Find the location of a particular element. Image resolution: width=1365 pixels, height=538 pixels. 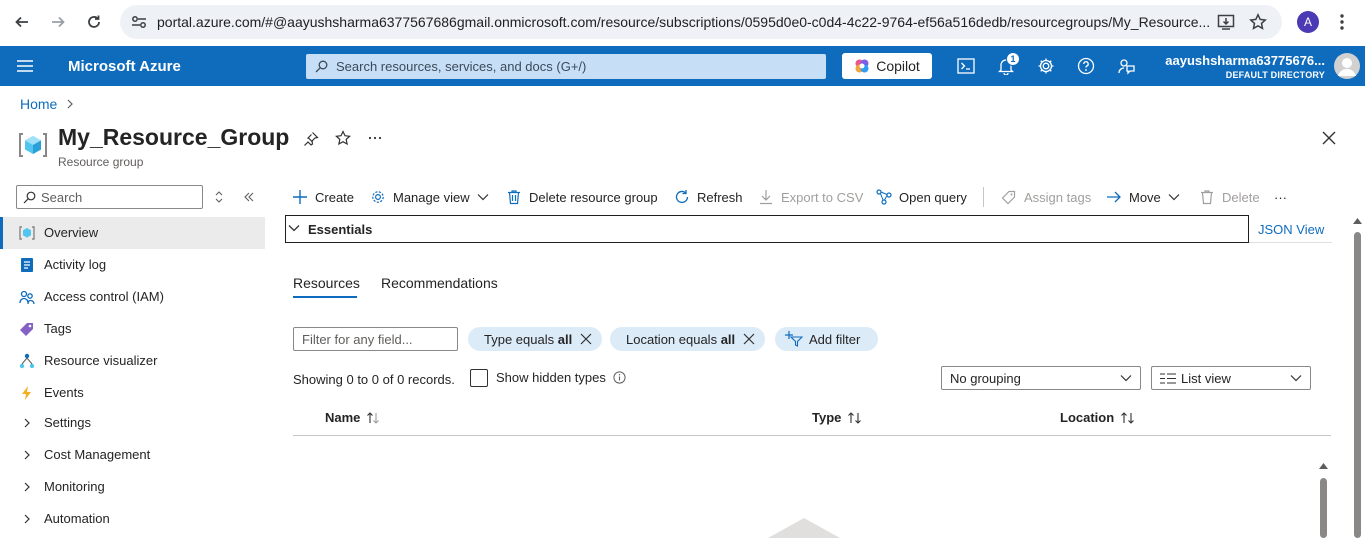

move-label: Move is located at coordinates (1145, 197).